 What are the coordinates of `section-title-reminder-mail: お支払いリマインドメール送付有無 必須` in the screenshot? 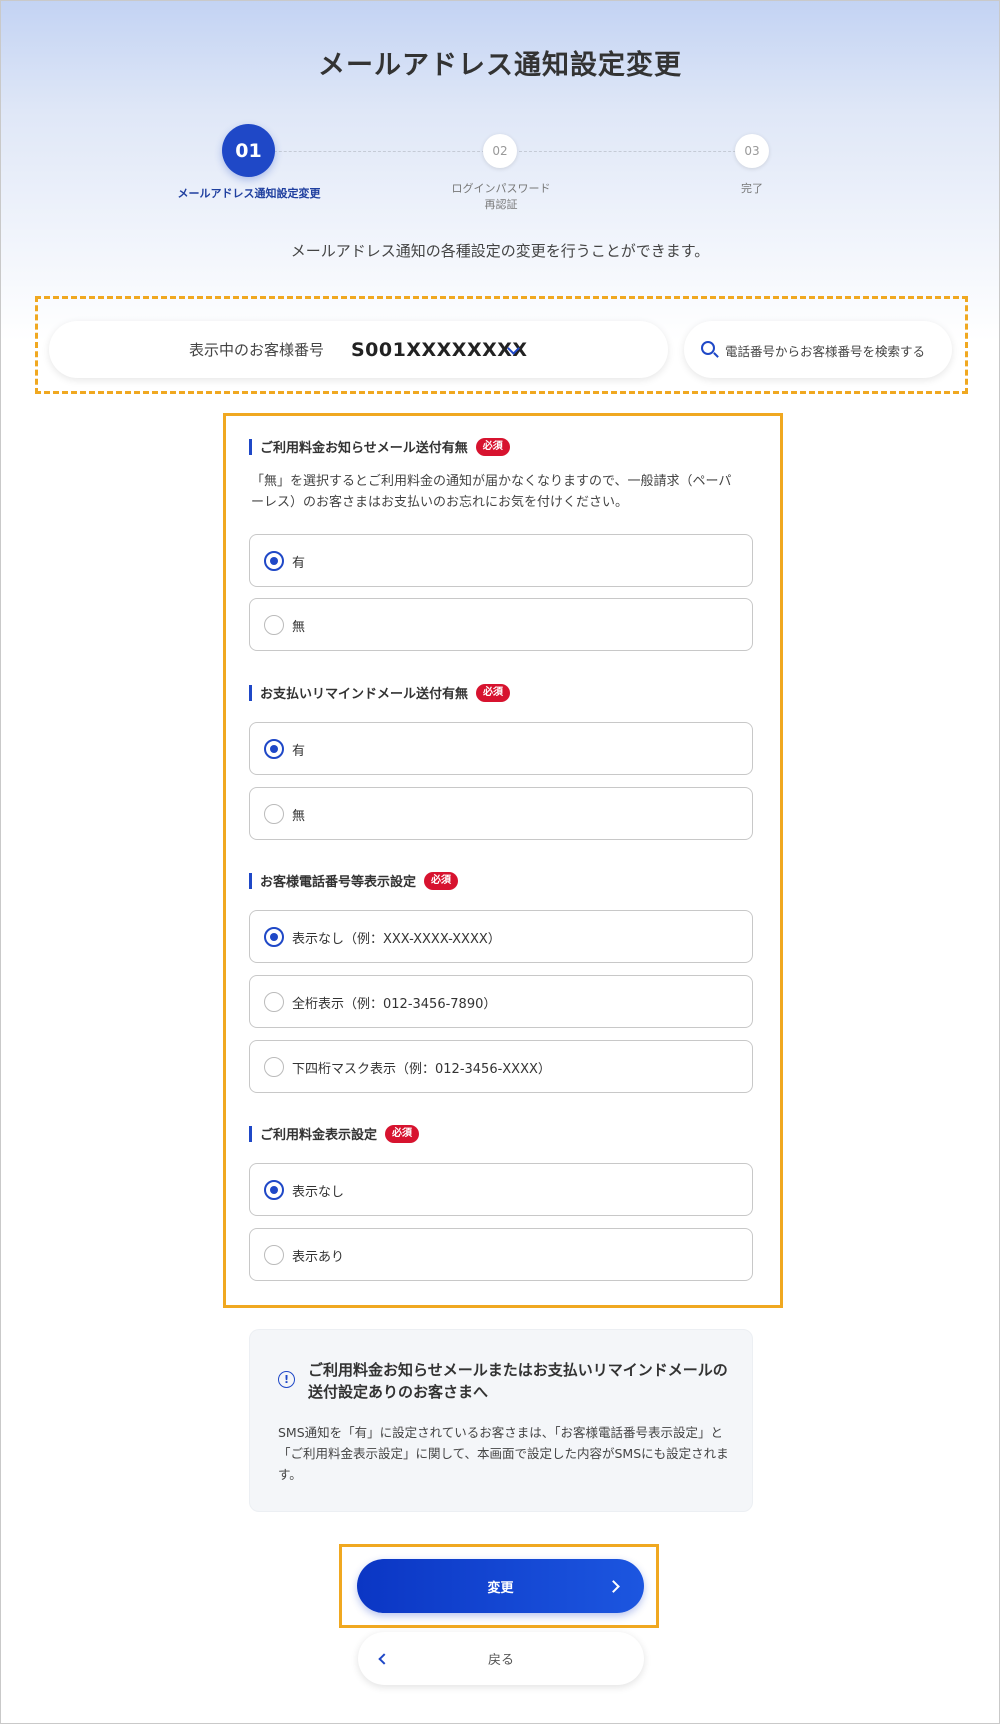 It's located at (380, 692).